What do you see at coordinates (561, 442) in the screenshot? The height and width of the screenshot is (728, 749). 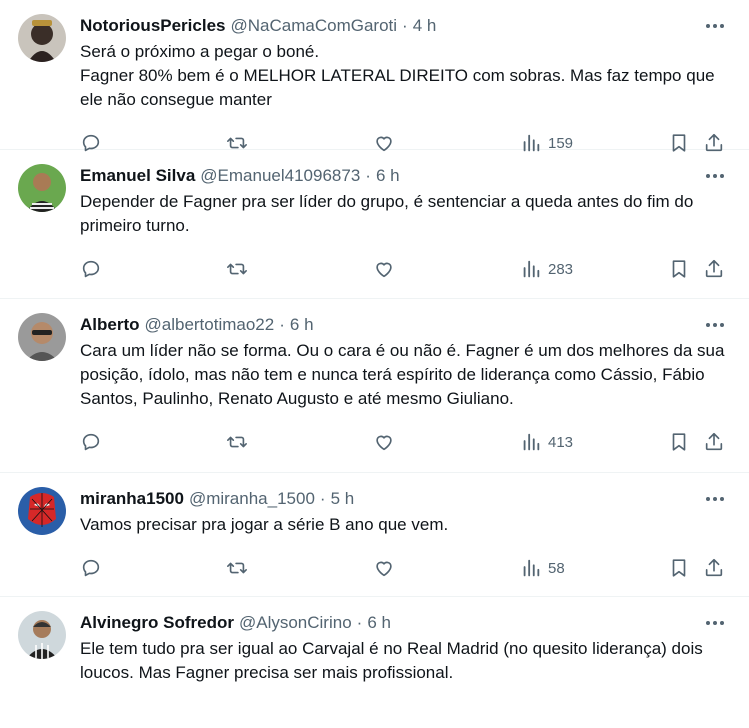 I see `views-count: 413` at bounding box center [561, 442].